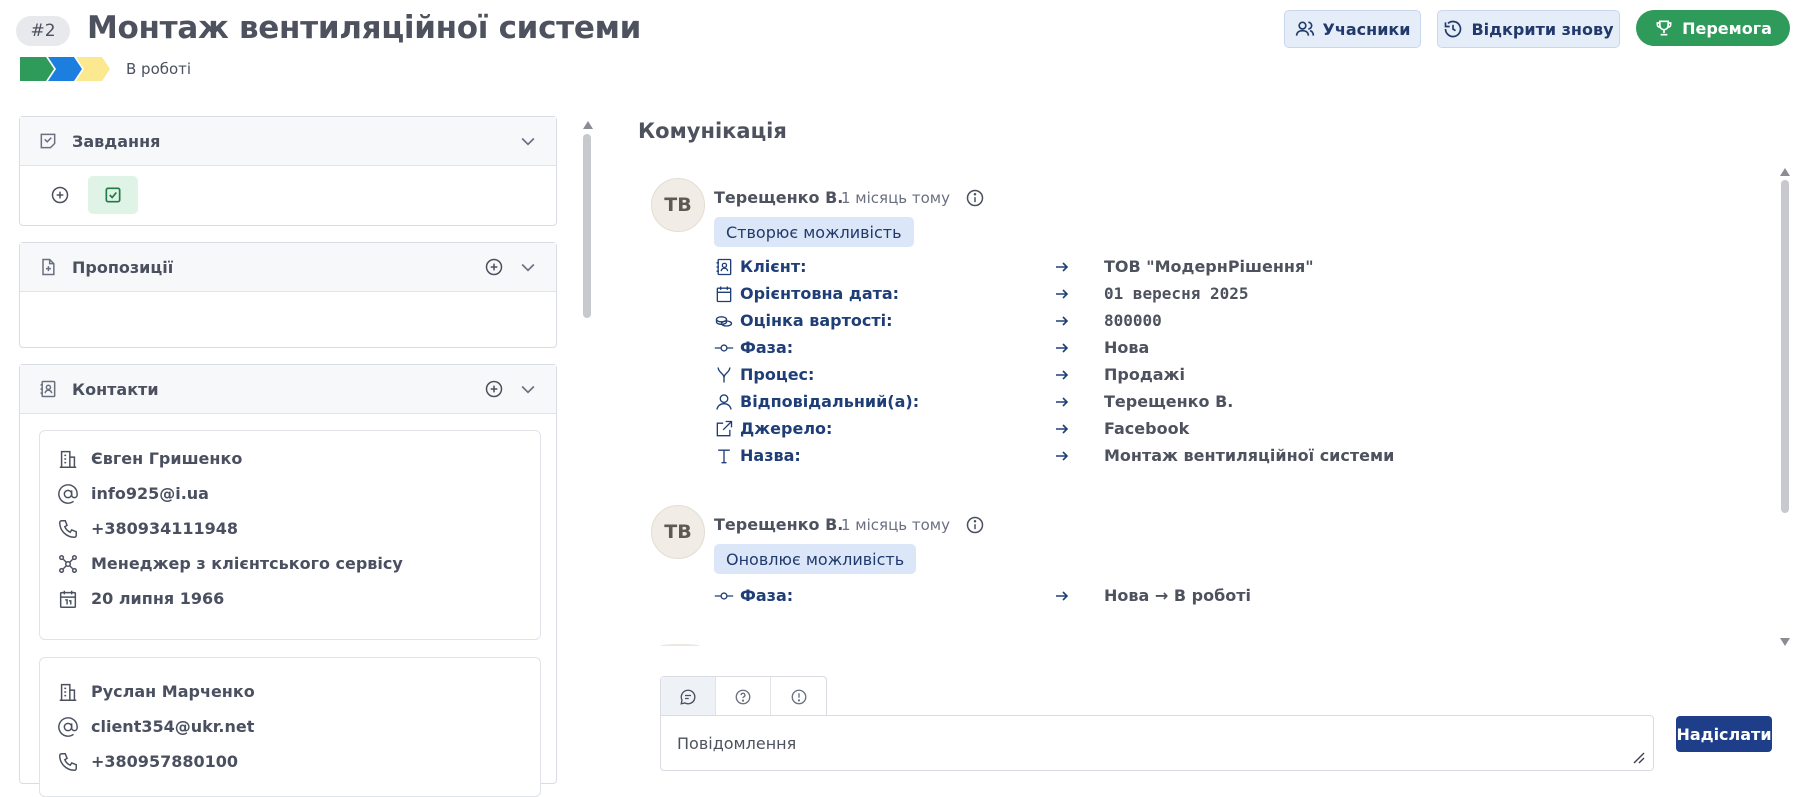 This screenshot has width=1795, height=797. I want to click on win-button: Перемога, so click(1713, 28).